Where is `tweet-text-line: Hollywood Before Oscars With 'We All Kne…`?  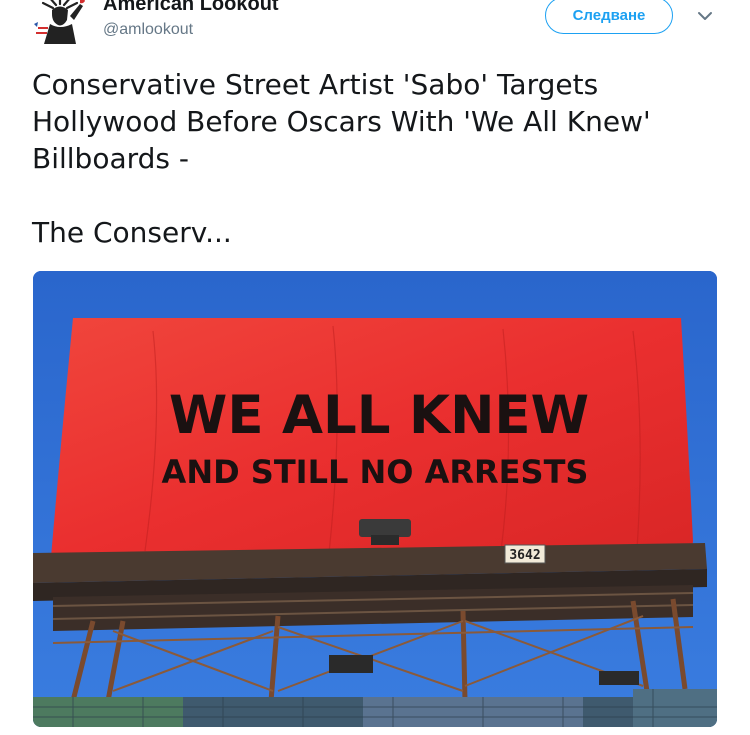 tweet-text-line: Hollywood Before Oscars With 'We All Kne… is located at coordinates (341, 121).